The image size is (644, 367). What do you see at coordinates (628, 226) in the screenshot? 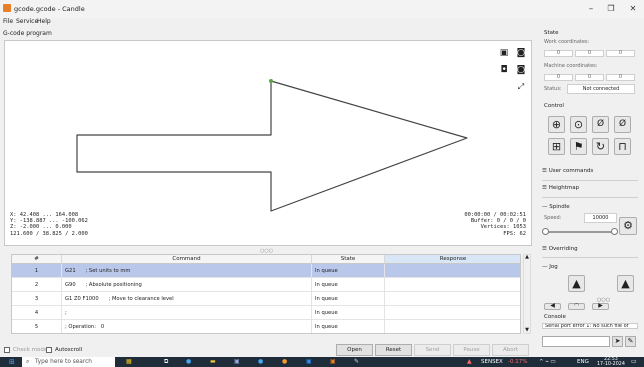
I see `spindle-toggle-icon: ⚙` at bounding box center [628, 226].